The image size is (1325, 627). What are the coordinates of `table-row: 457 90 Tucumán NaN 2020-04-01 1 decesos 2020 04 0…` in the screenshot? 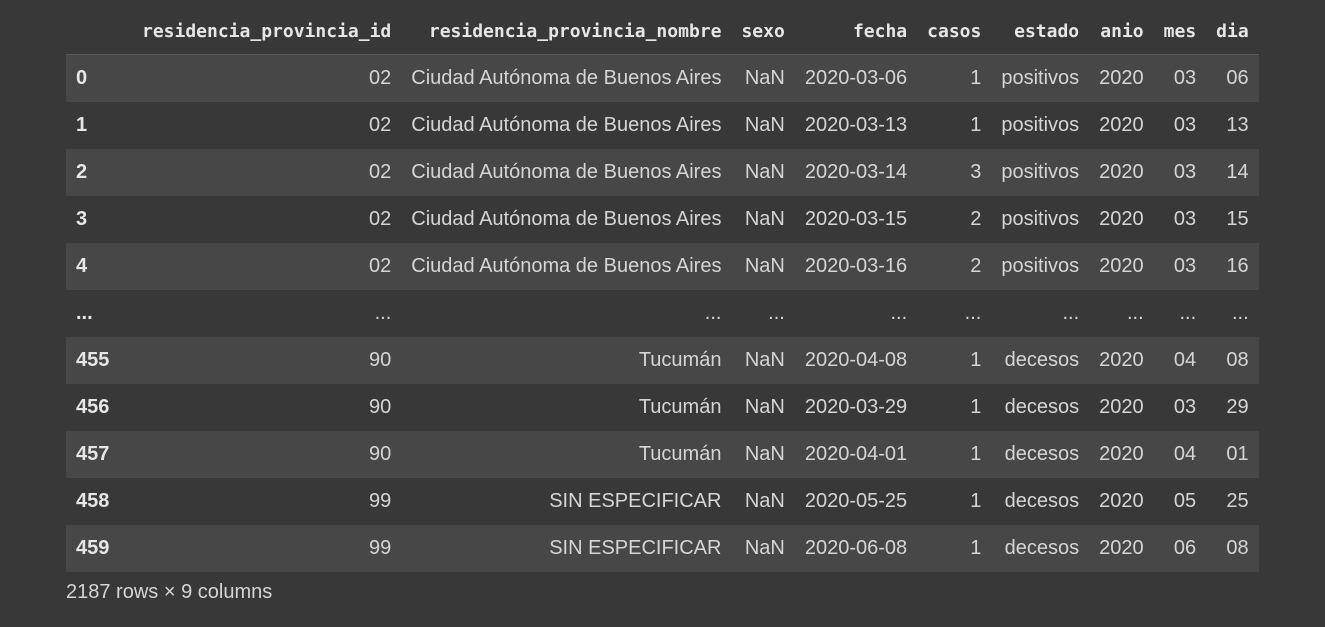 It's located at (662, 454).